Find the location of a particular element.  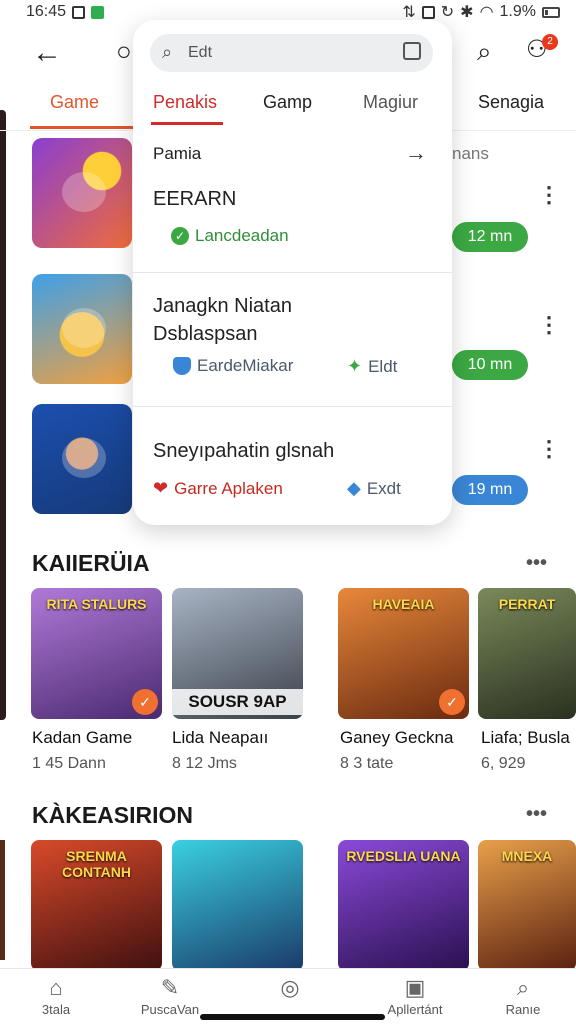

notification-badge: 2 is located at coordinates (550, 42).